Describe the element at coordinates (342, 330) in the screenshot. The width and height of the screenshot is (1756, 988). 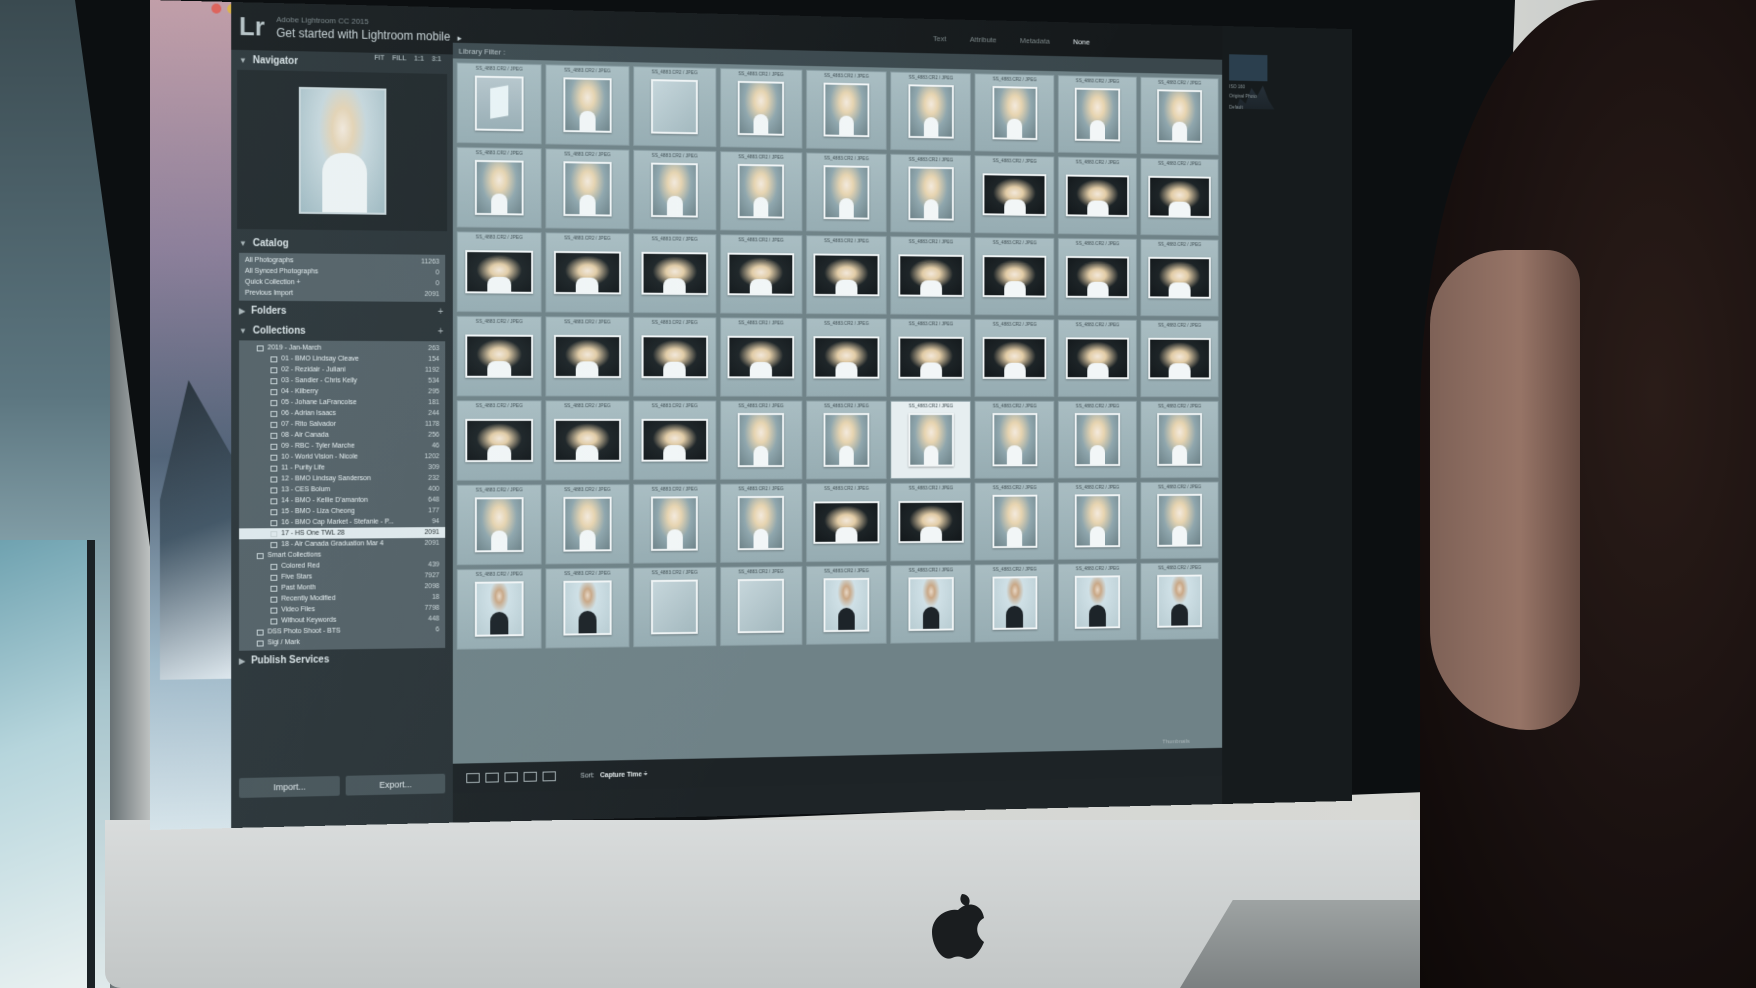
I see `collections-header: ▼ Collections +` at that location.